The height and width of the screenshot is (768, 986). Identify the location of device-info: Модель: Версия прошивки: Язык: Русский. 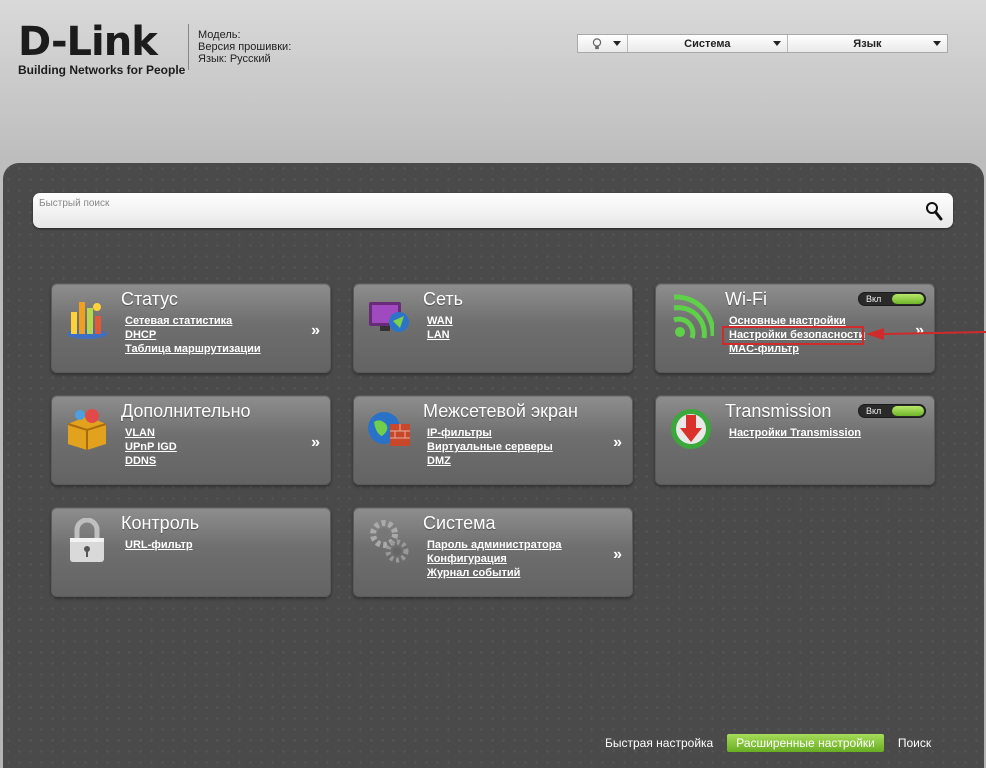
(244, 47).